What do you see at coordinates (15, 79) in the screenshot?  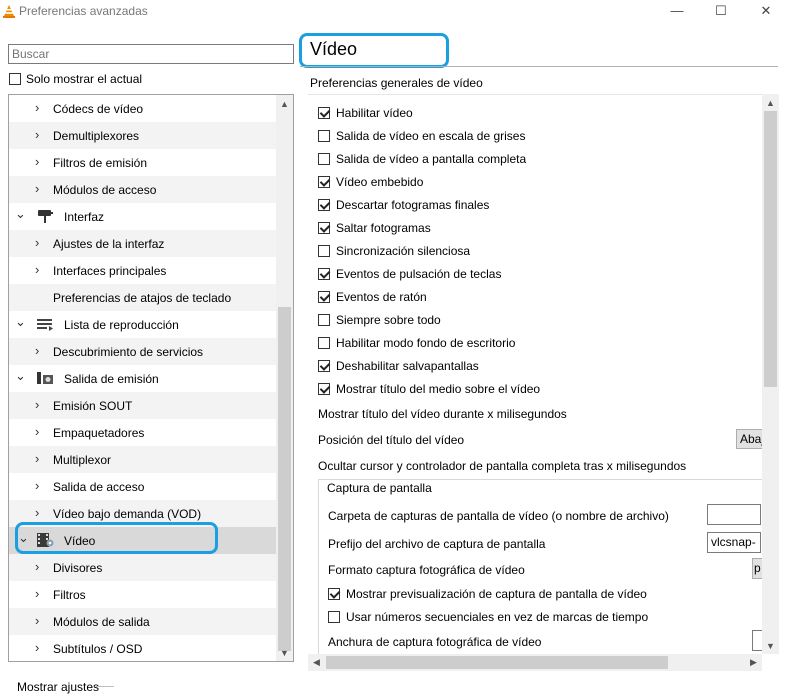 I see `only-current-check-box` at bounding box center [15, 79].